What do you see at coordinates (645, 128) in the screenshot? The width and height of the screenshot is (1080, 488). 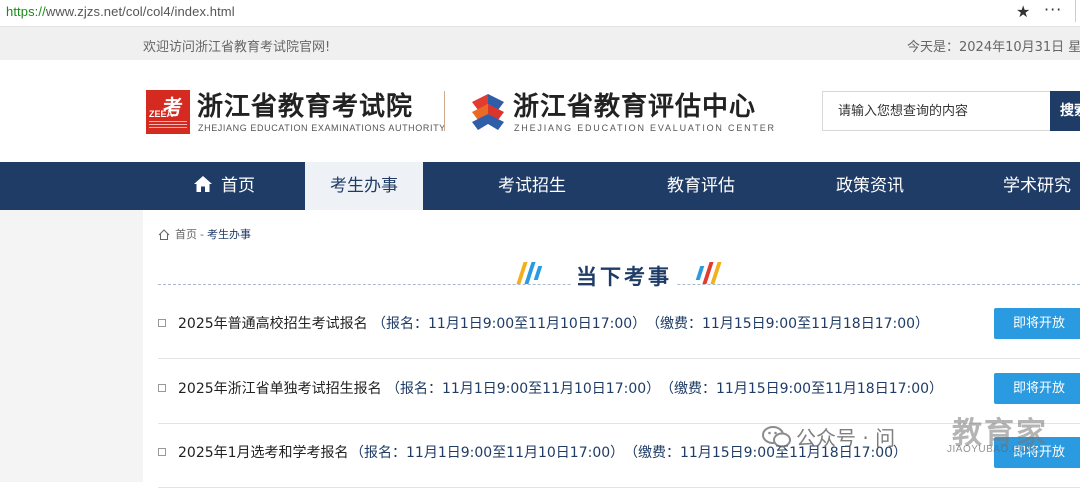 I see `evaluation-center-en: ZHEJIANG EDUCATION EVALUATION CENTER` at bounding box center [645, 128].